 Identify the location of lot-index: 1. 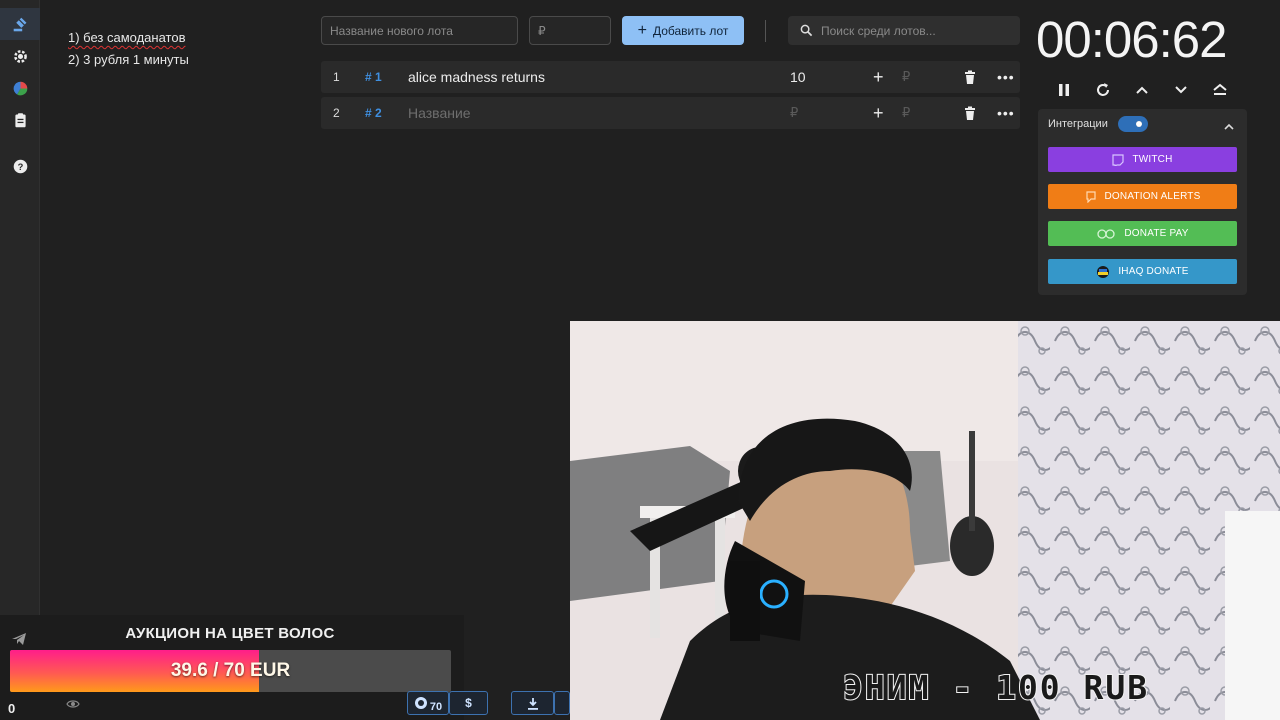
(336, 77).